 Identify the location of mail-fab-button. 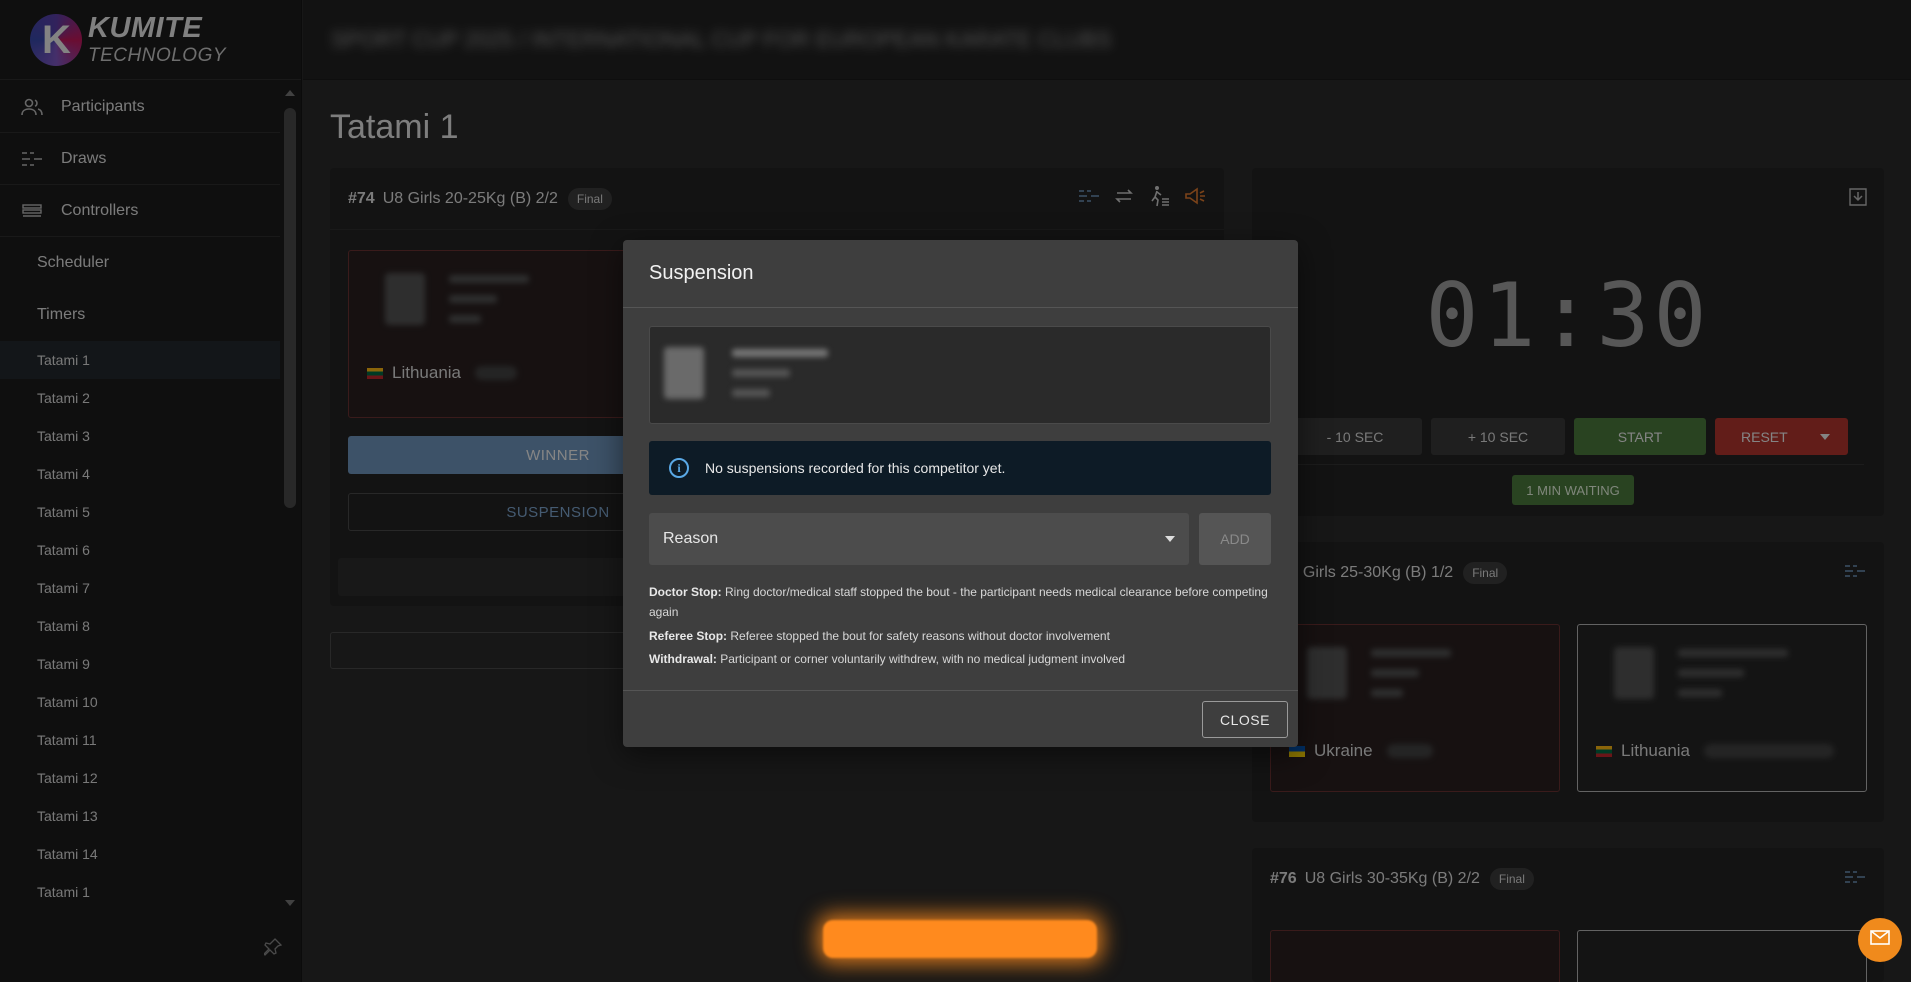
(1880, 940).